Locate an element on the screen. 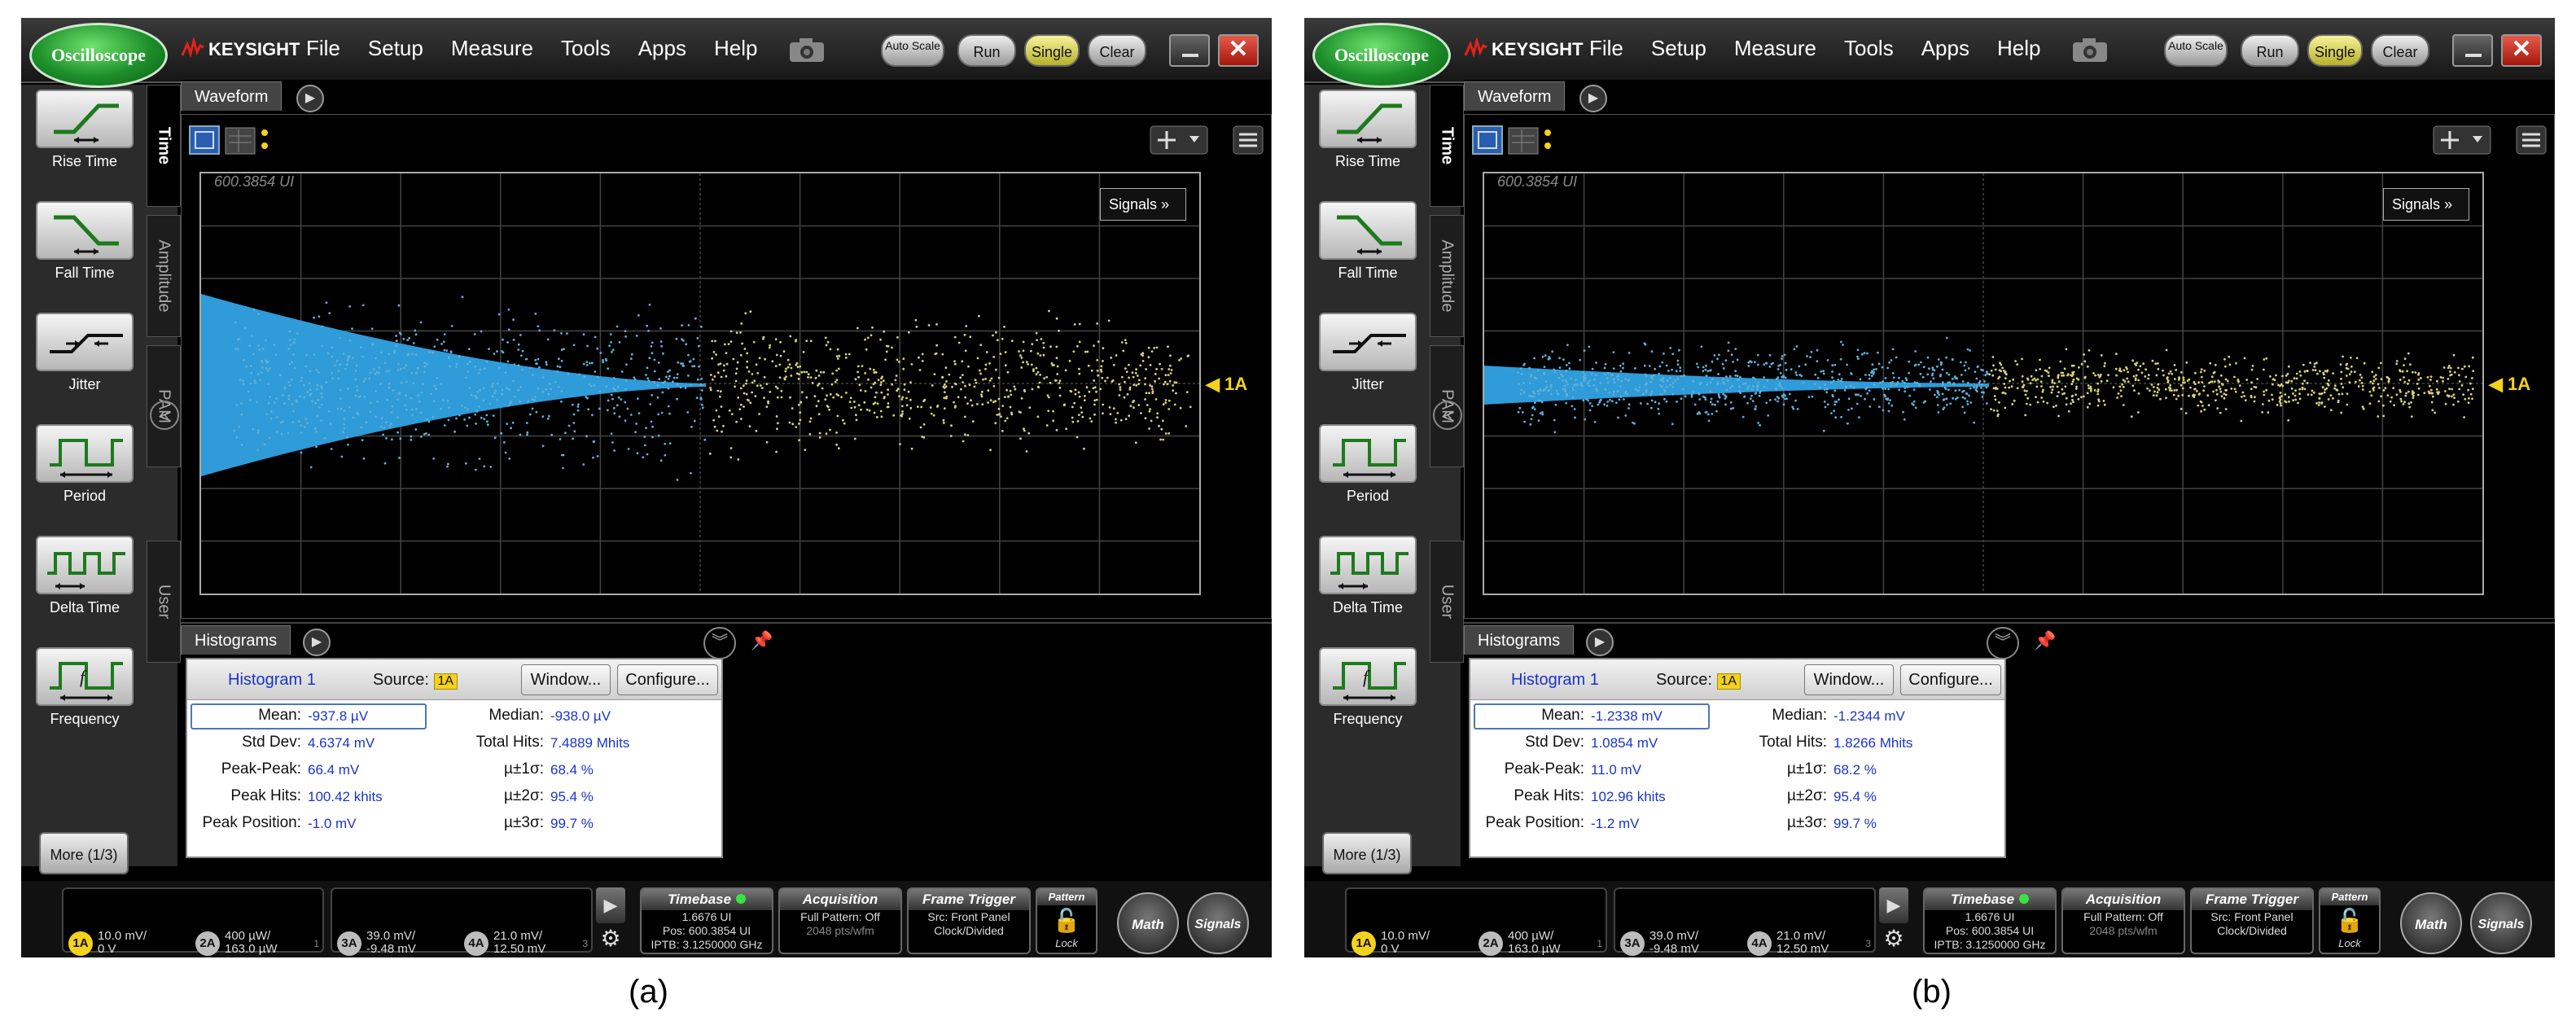 The height and width of the screenshot is (1034, 2576). channel-badge: 2A is located at coordinates (1491, 943).